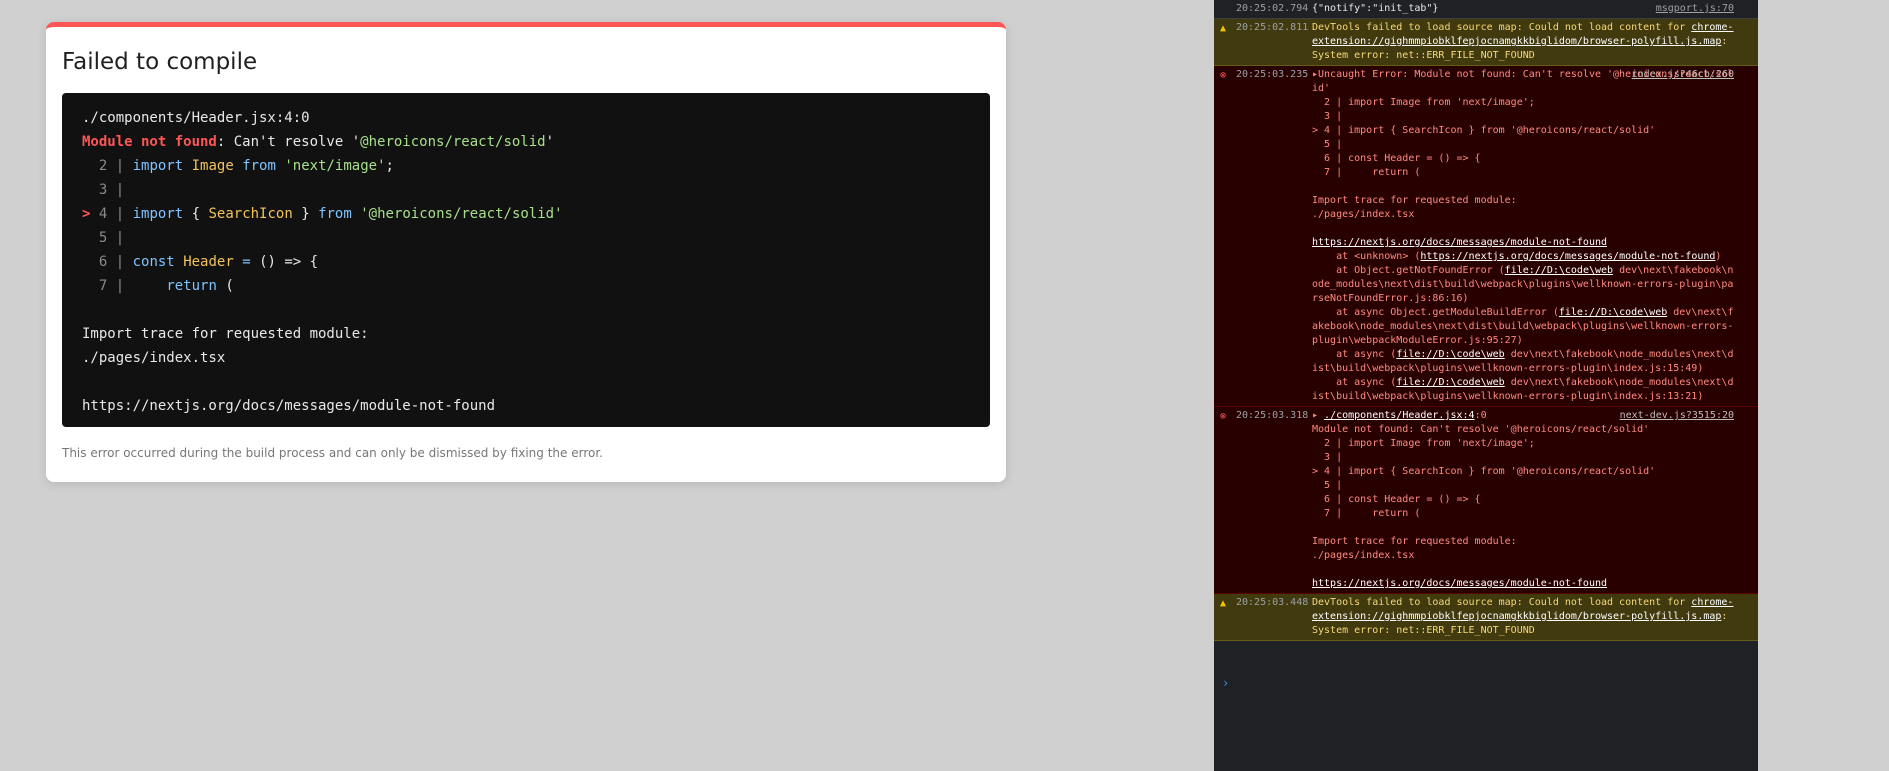  I want to click on error-file-path: ./components/Header.jsx:4:0, so click(196, 118).